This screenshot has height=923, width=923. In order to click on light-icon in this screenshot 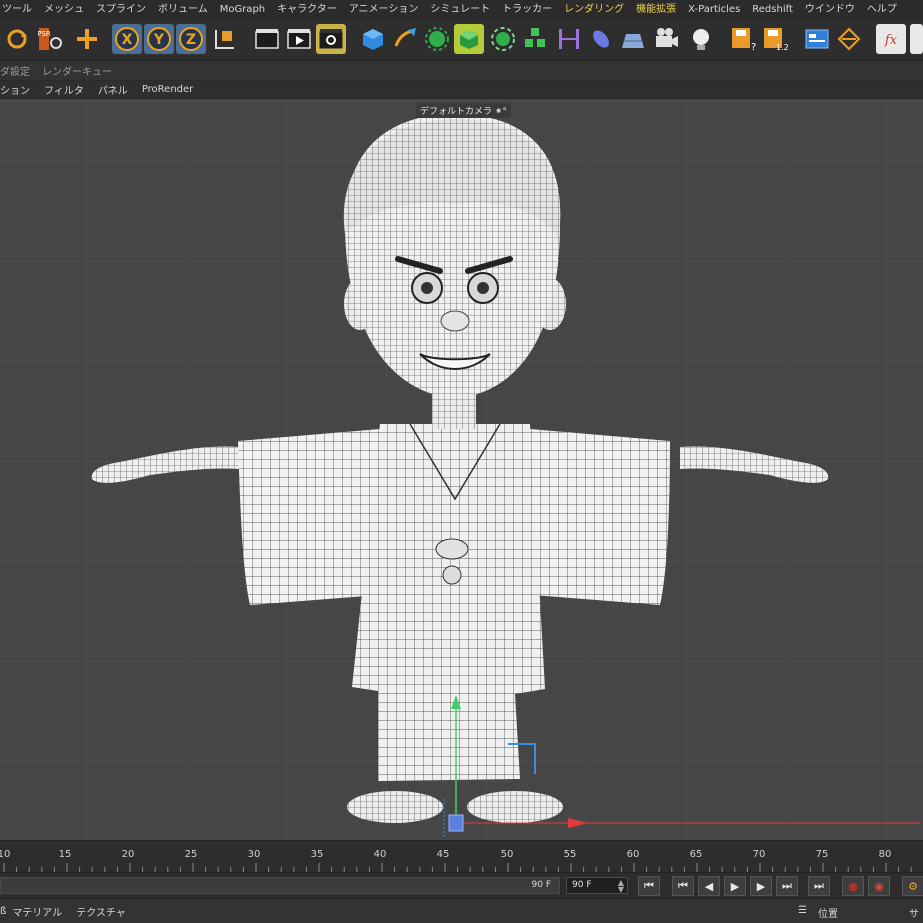, I will do `click(701, 39)`.